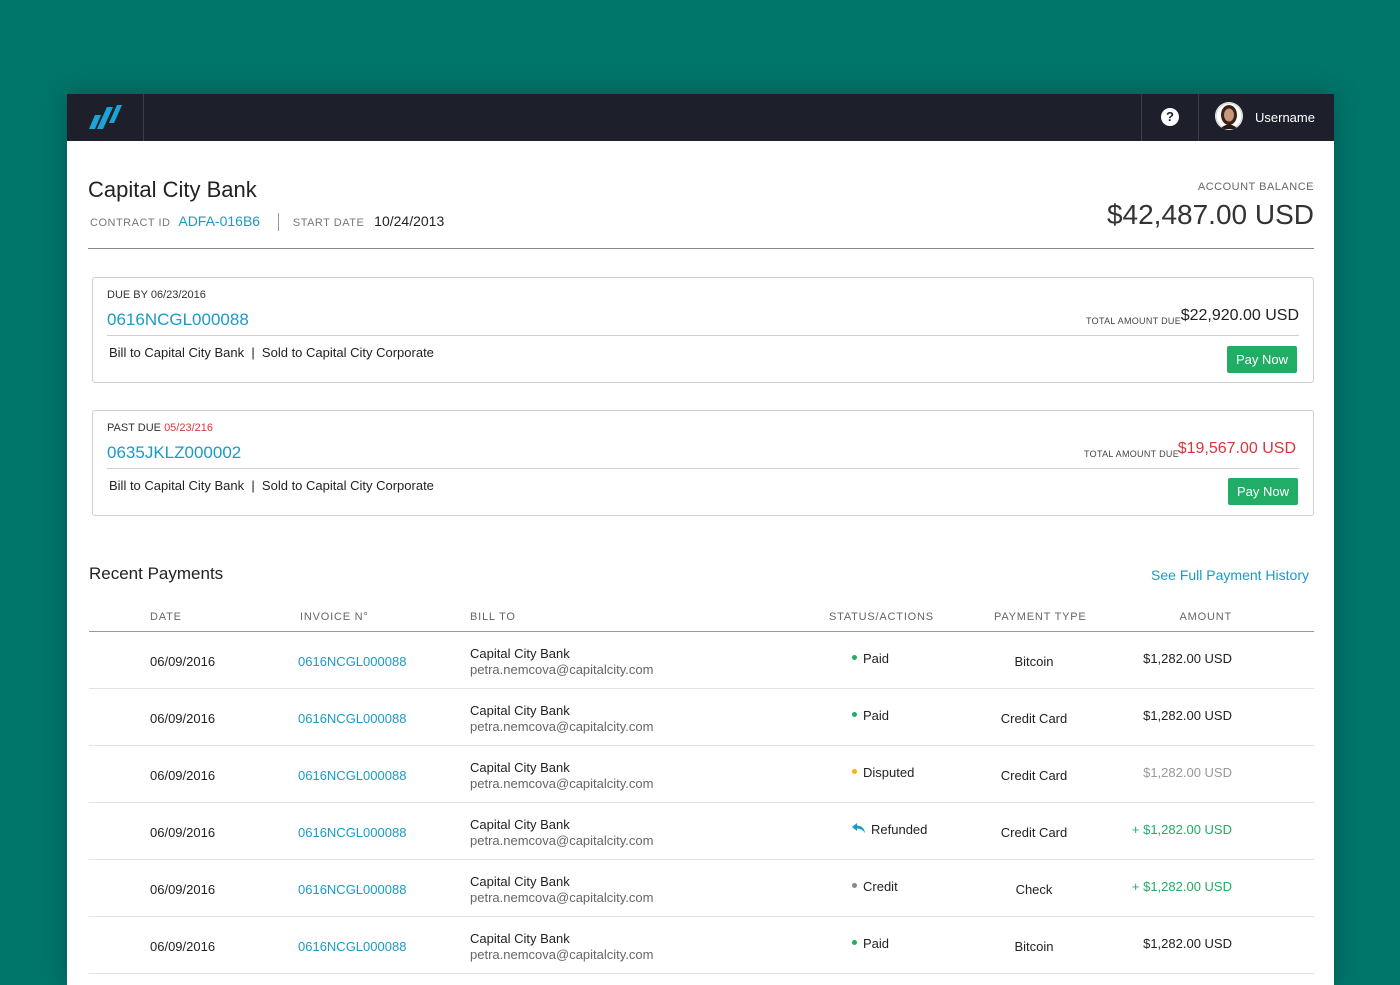 The height and width of the screenshot is (985, 1400). I want to click on start-date-value: 10/24/2013, so click(409, 221).